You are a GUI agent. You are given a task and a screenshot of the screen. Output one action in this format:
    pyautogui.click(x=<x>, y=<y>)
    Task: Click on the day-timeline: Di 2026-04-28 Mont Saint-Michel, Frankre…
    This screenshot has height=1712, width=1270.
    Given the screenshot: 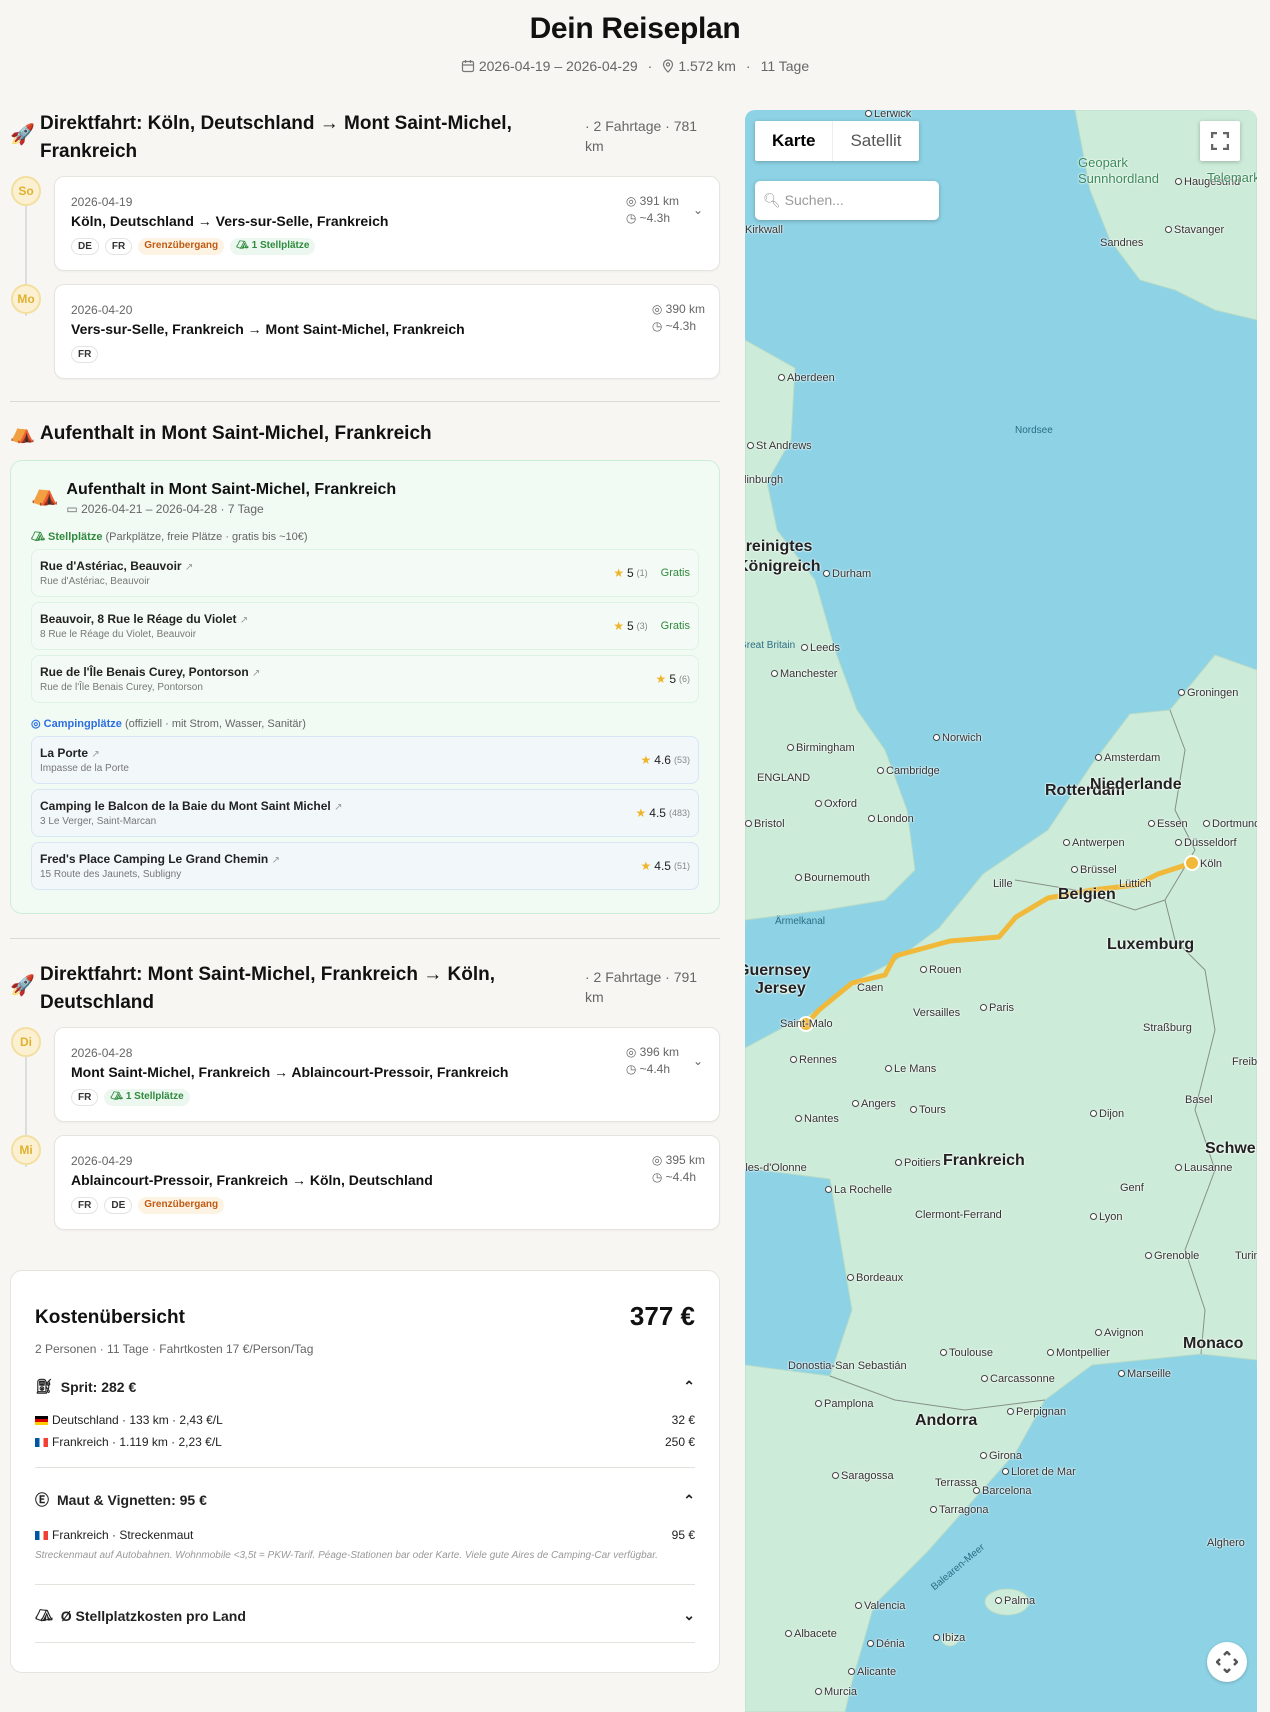 What is the action you would take?
    pyautogui.click(x=365, y=1128)
    